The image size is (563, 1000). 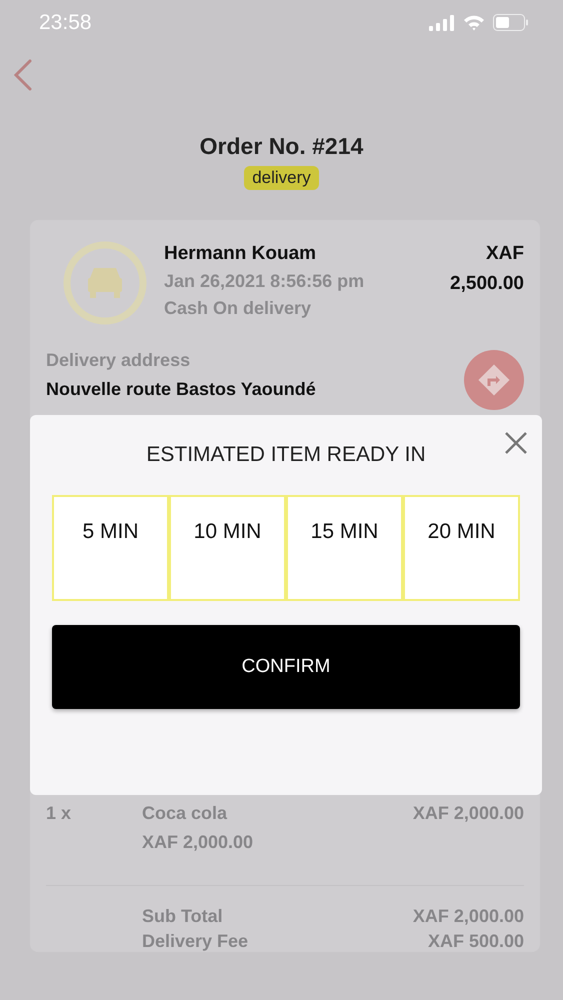 I want to click on signal-icon, so click(x=442, y=22).